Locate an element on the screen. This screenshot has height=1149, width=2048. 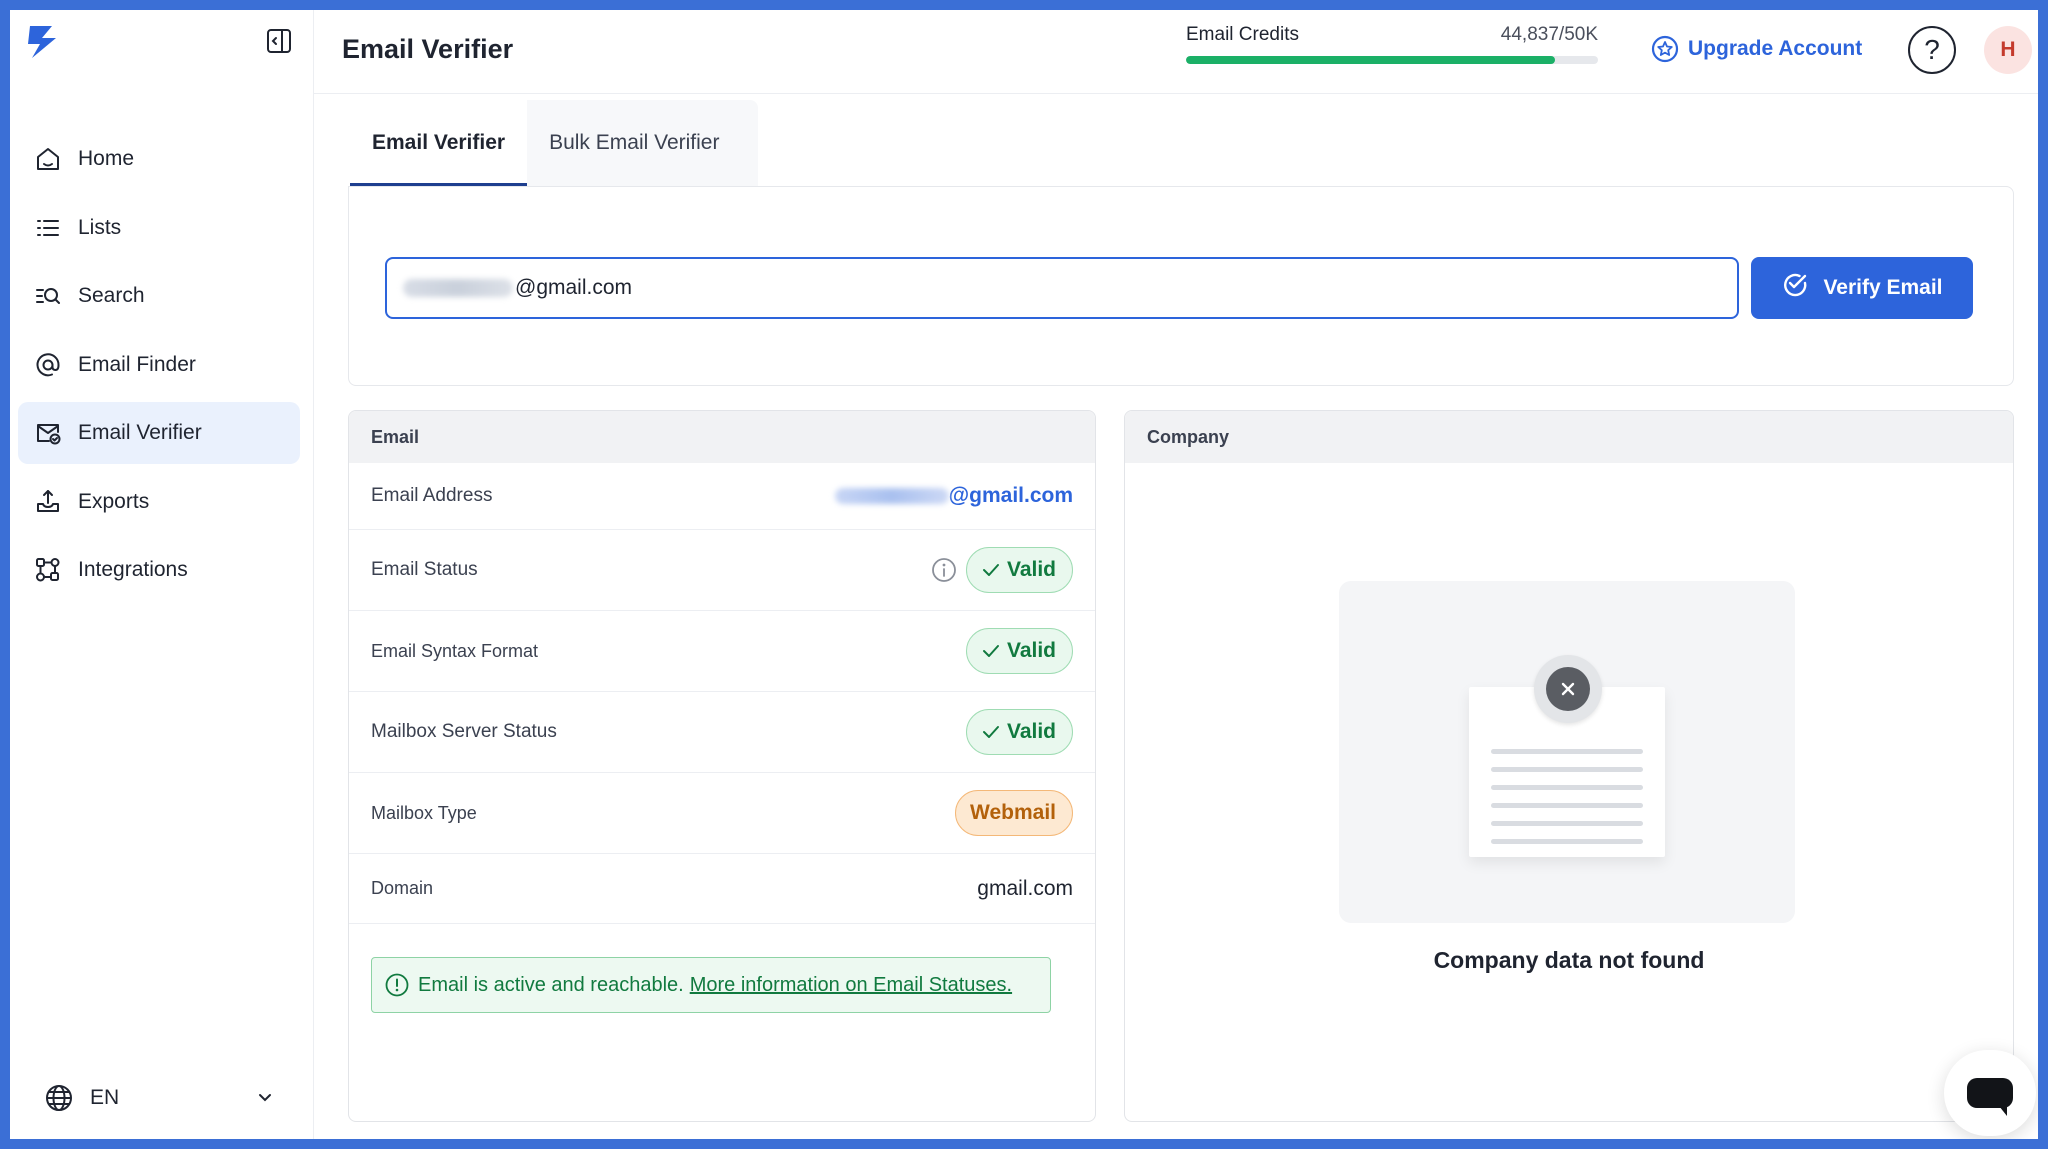
row-mailbox-type: Mailbox Type Webmail is located at coordinates (722, 813).